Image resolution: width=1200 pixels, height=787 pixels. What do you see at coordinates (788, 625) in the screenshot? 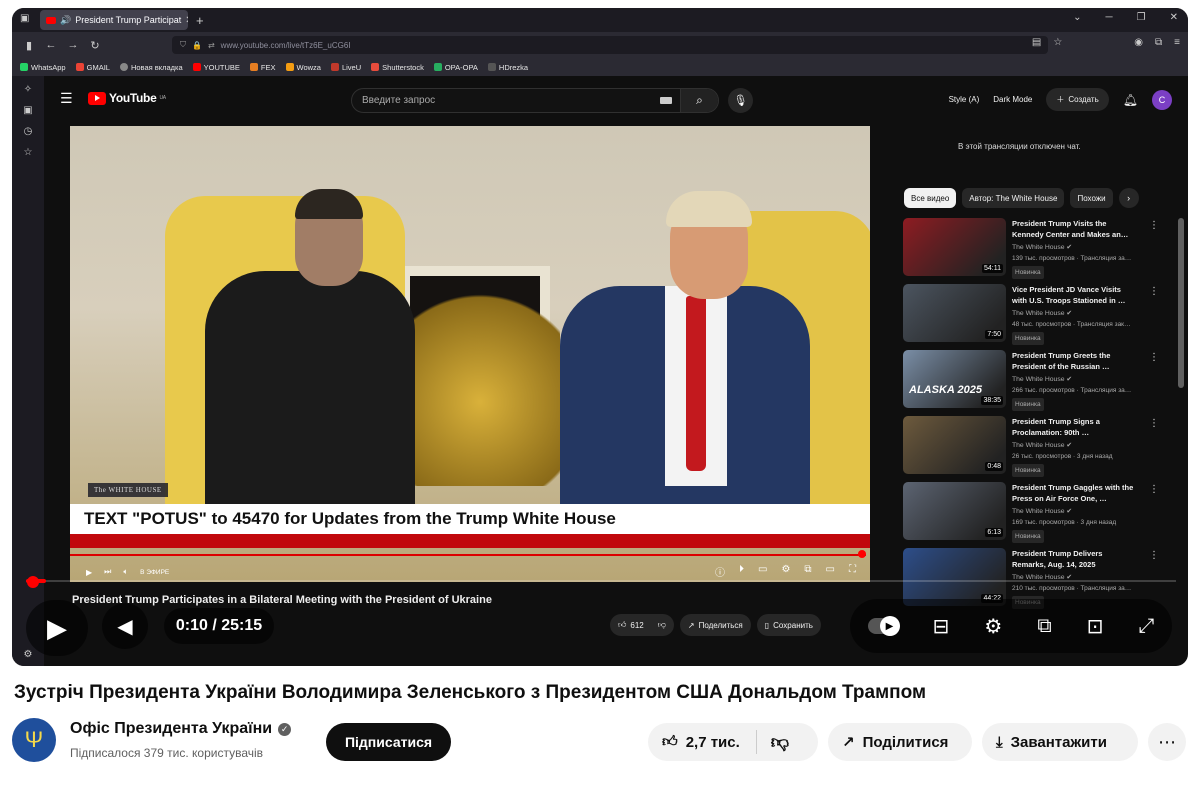
I see `inner-save-button: ▯ Сохранить` at bounding box center [788, 625].